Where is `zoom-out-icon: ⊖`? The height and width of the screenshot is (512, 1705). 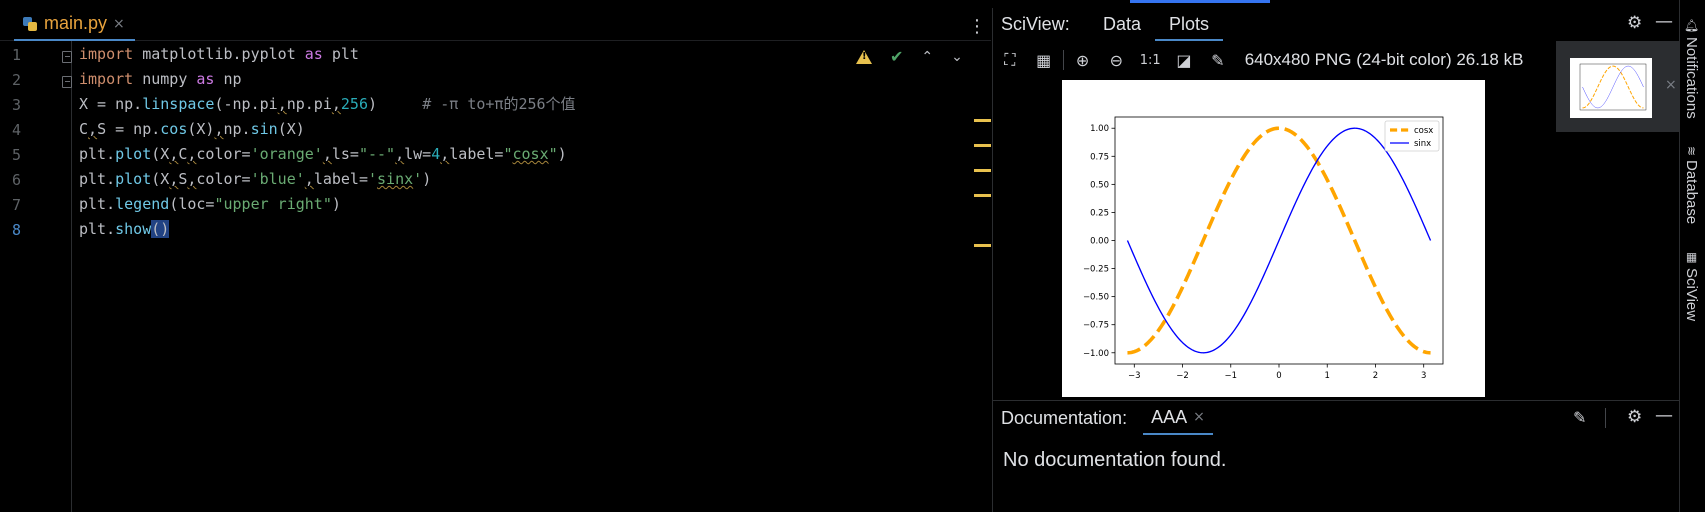
zoom-out-icon: ⊖ is located at coordinates (1116, 60).